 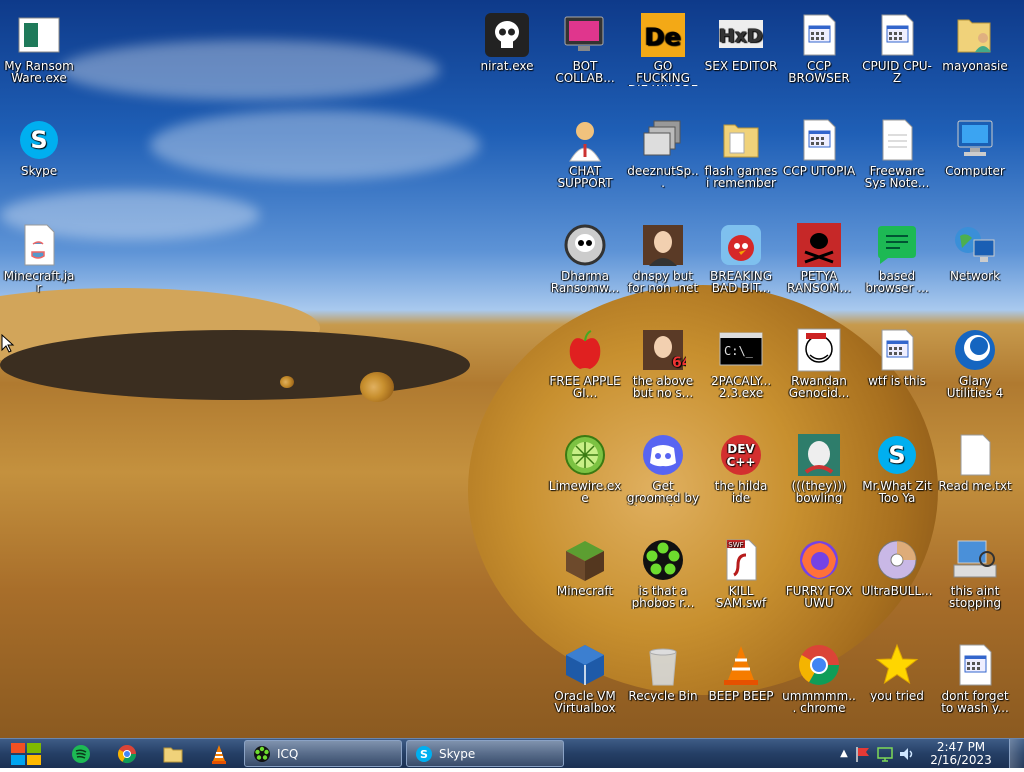 I want to click on firefox-icon, so click(x=819, y=560).